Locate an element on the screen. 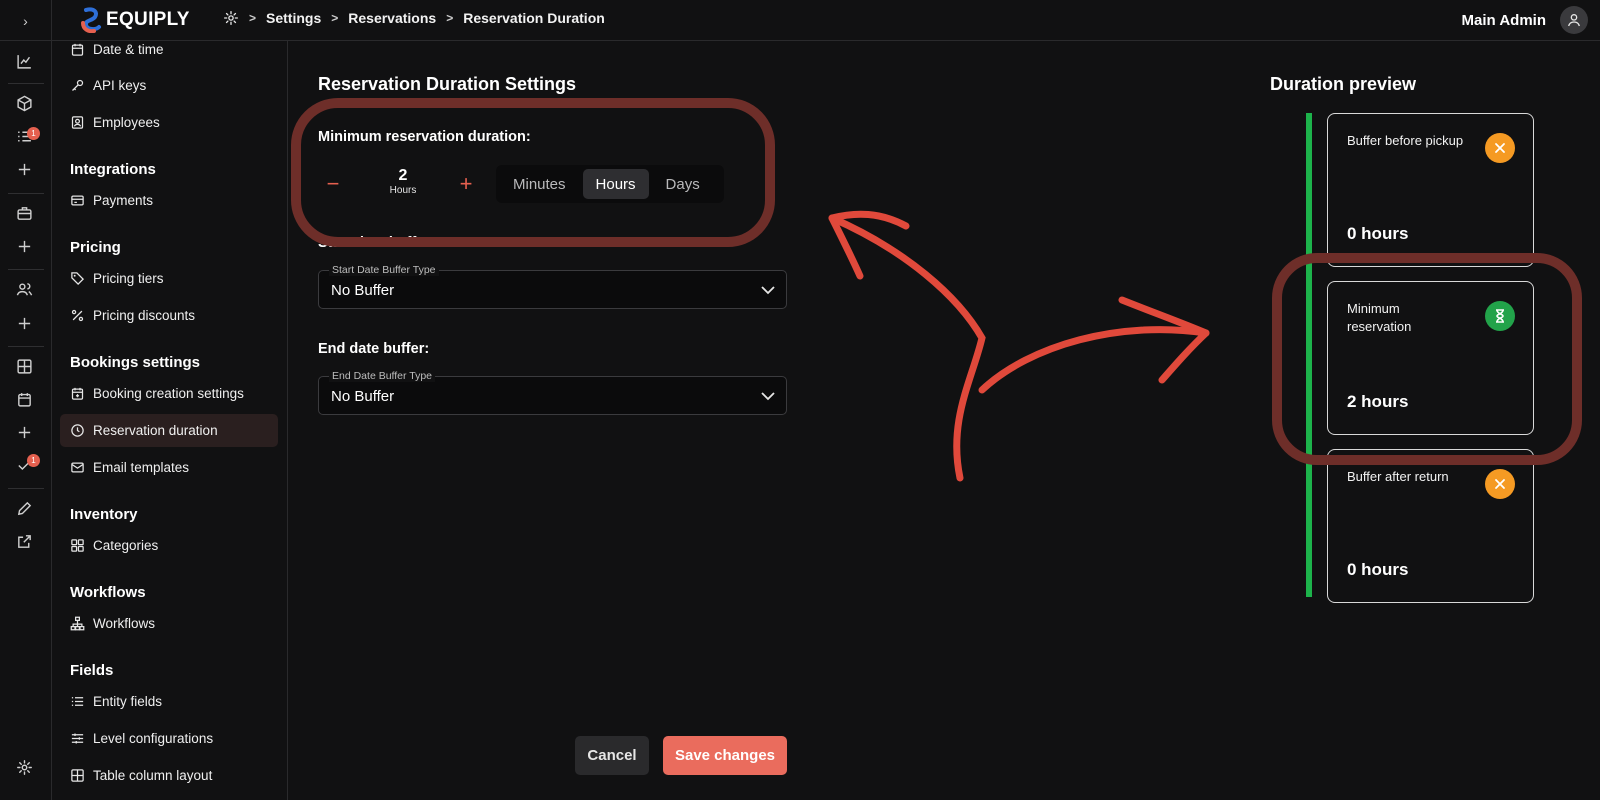 The width and height of the screenshot is (1600, 800). user-name: Main Admin is located at coordinates (1503, 20).